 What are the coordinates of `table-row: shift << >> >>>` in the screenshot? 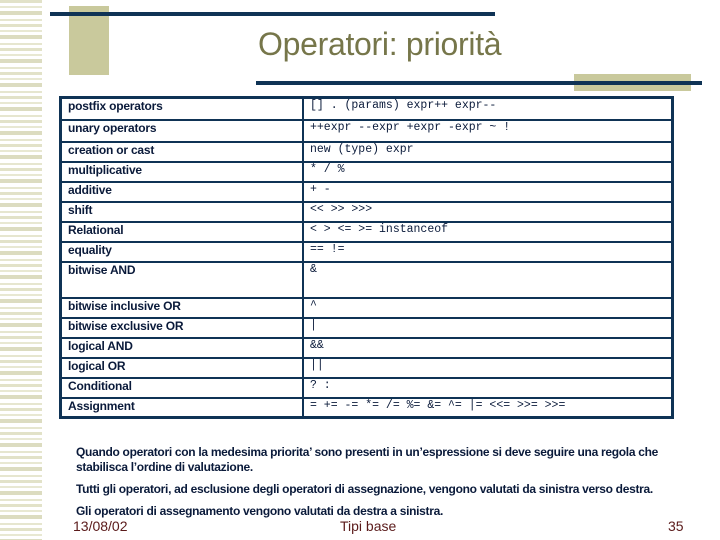 It's located at (366, 211).